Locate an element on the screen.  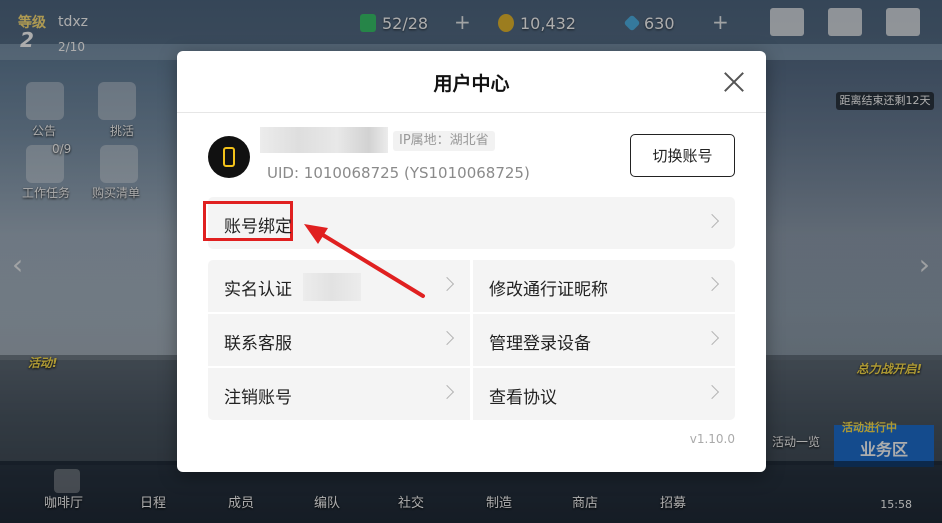
view-agreement-label: 查看协议 is located at coordinates (523, 398).